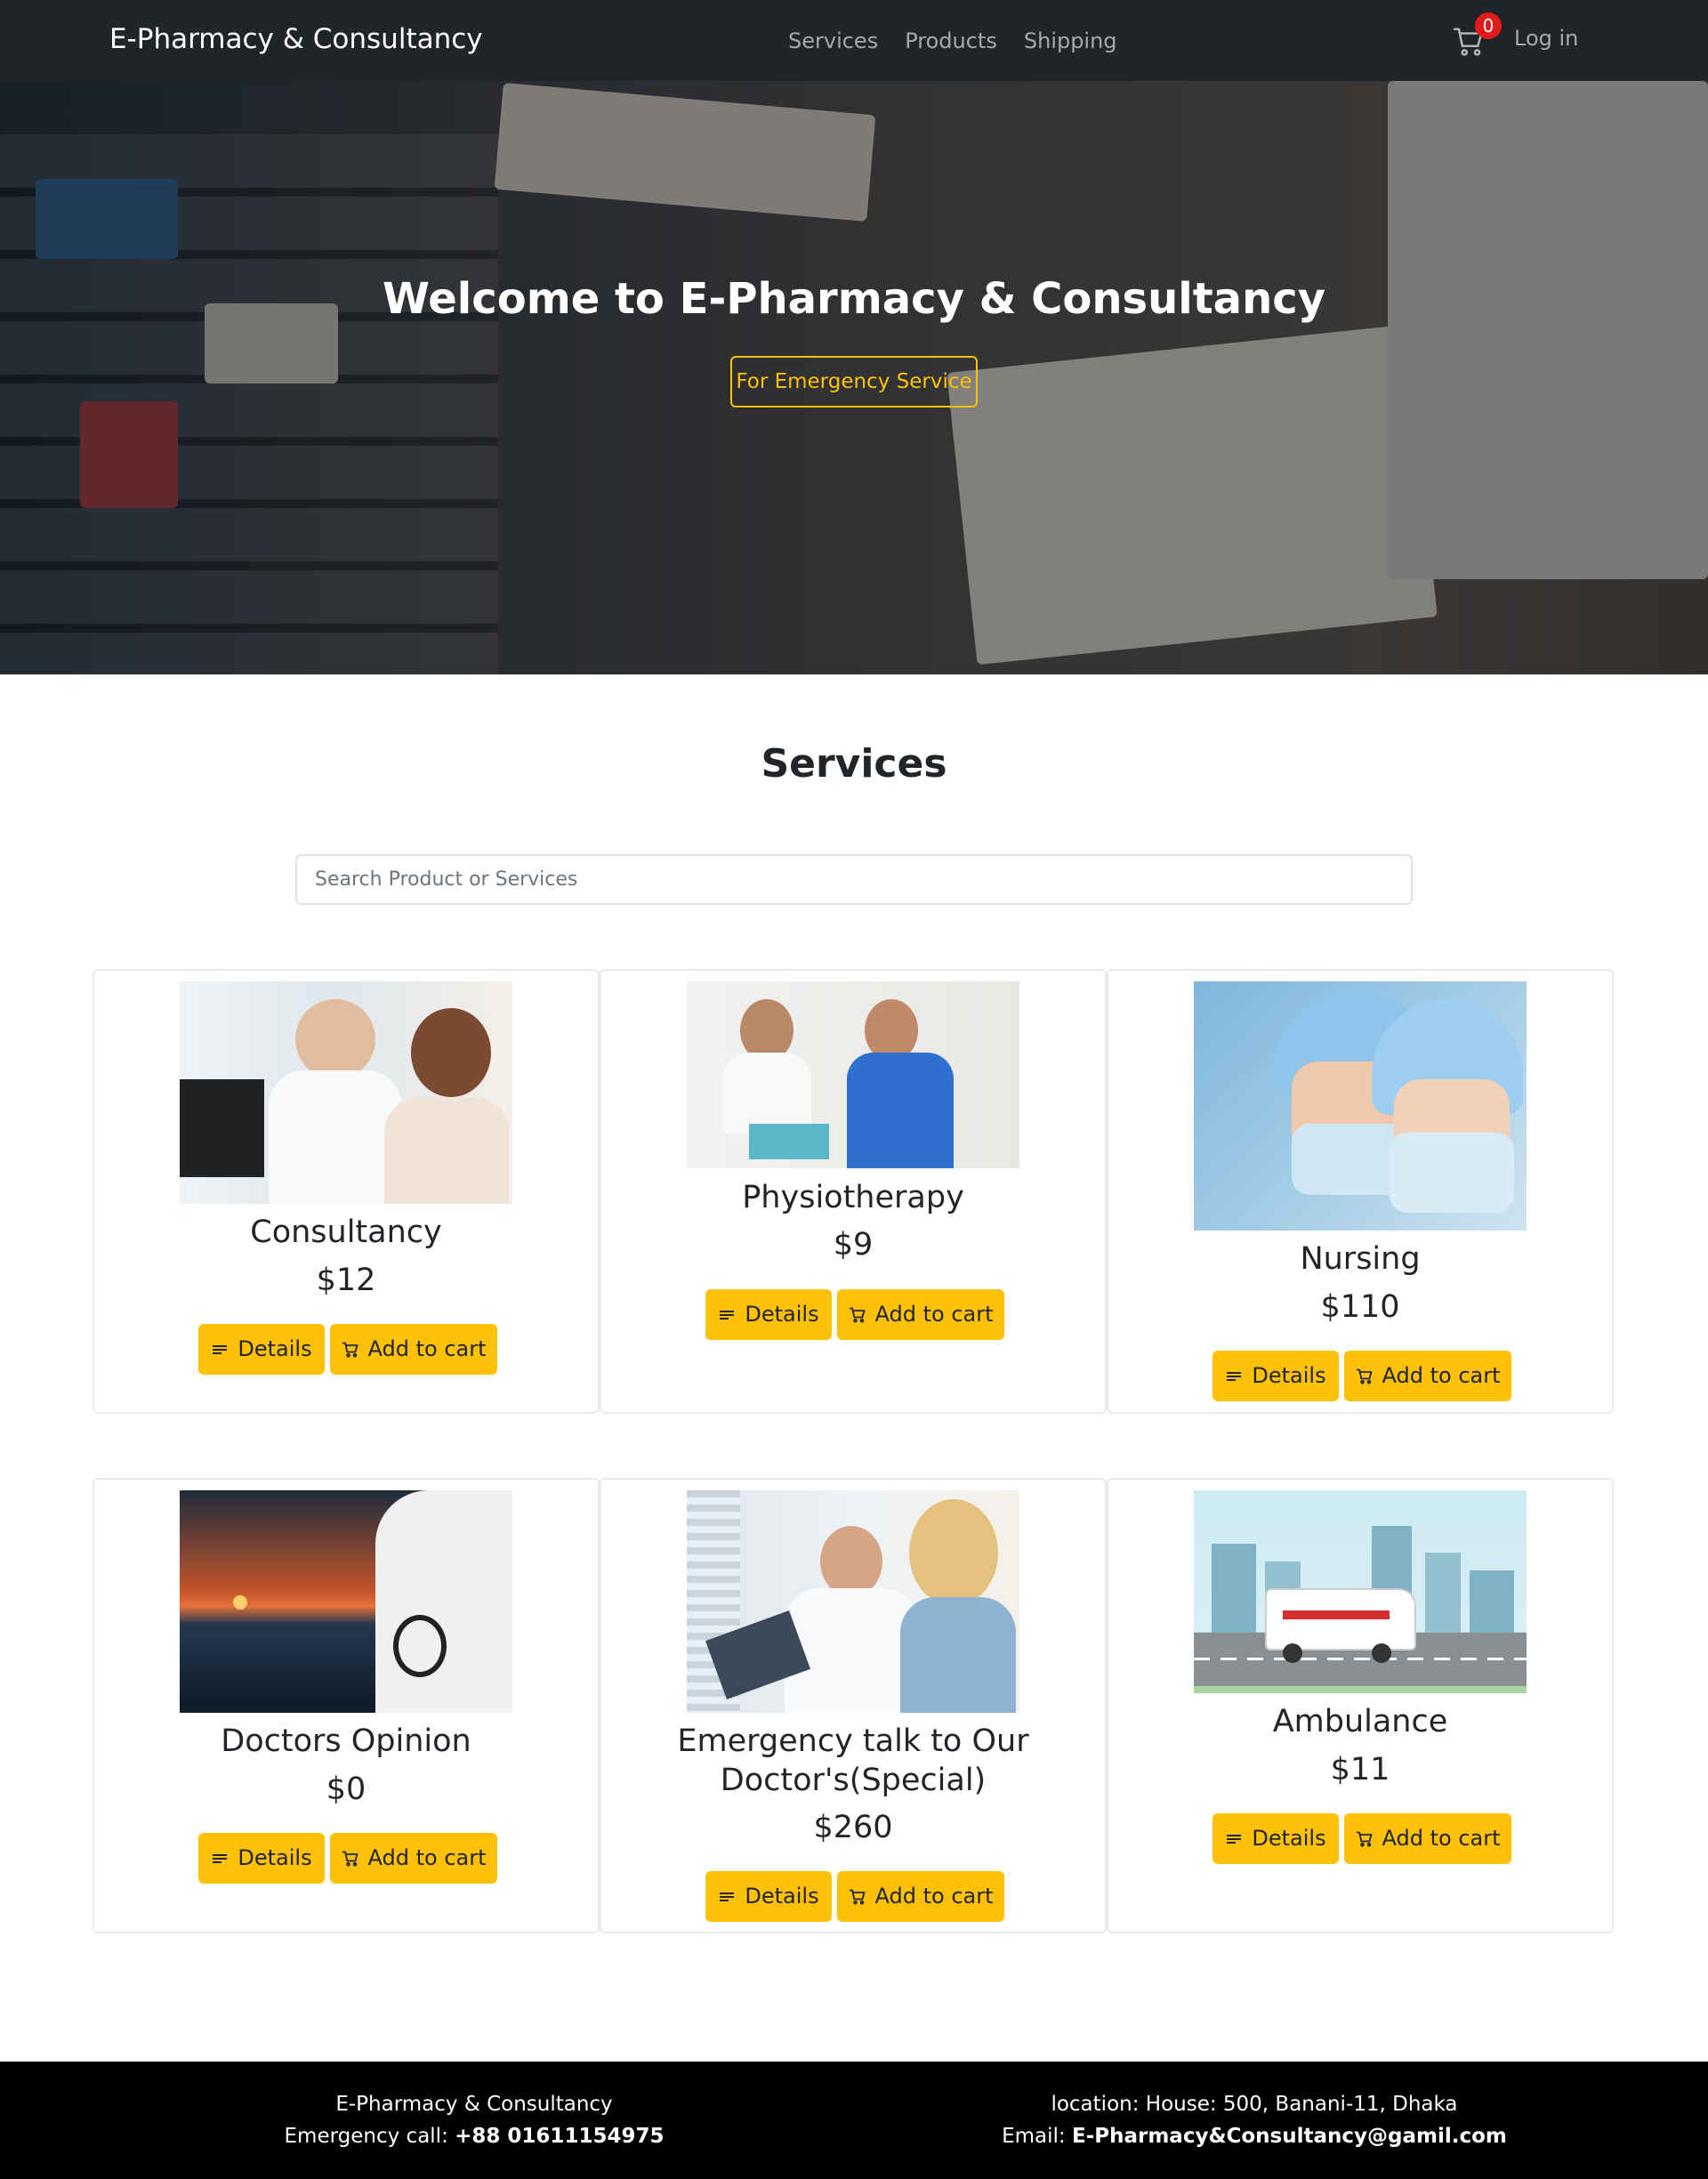 This screenshot has width=1708, height=2179. I want to click on brand-link: E-Pharmacy & Consultancy, so click(296, 39).